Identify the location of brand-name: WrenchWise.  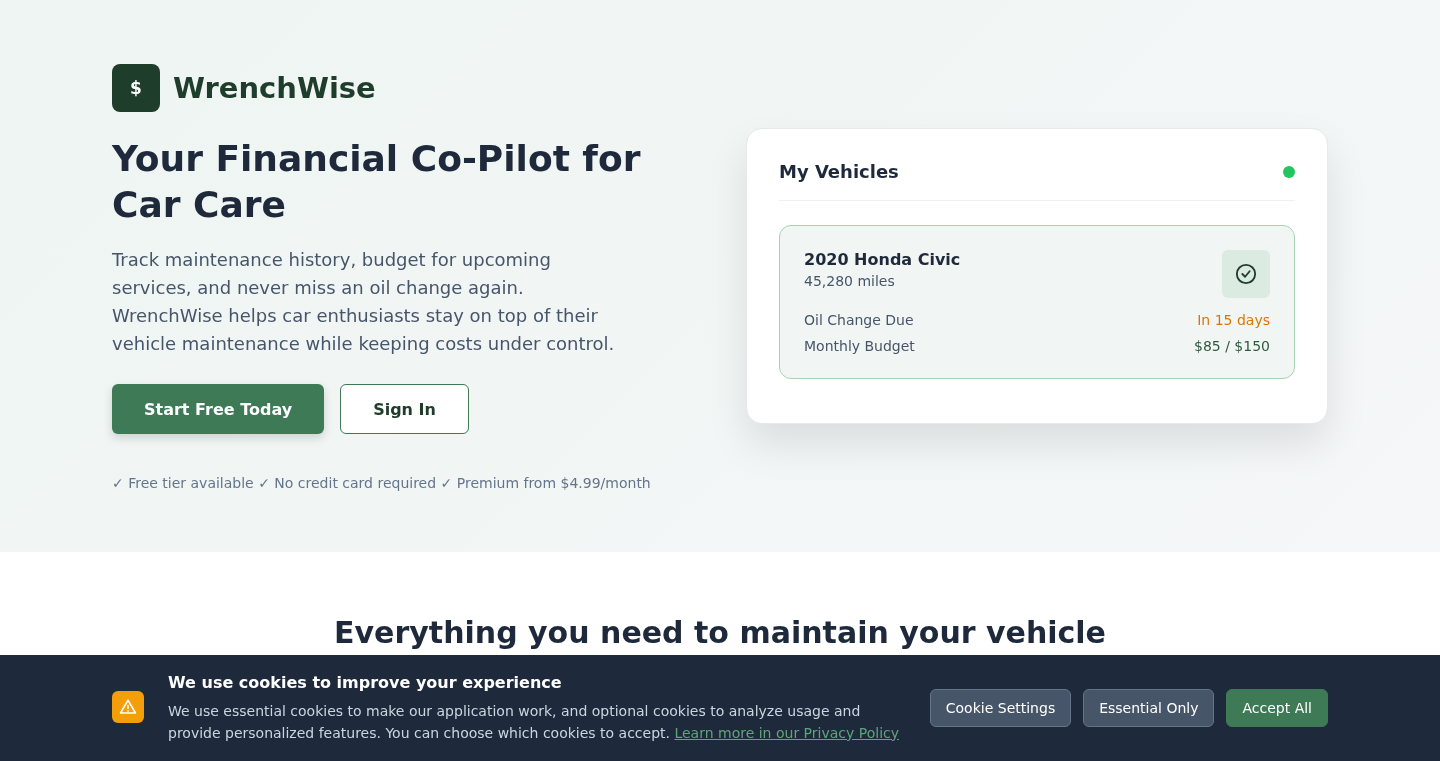
(274, 88).